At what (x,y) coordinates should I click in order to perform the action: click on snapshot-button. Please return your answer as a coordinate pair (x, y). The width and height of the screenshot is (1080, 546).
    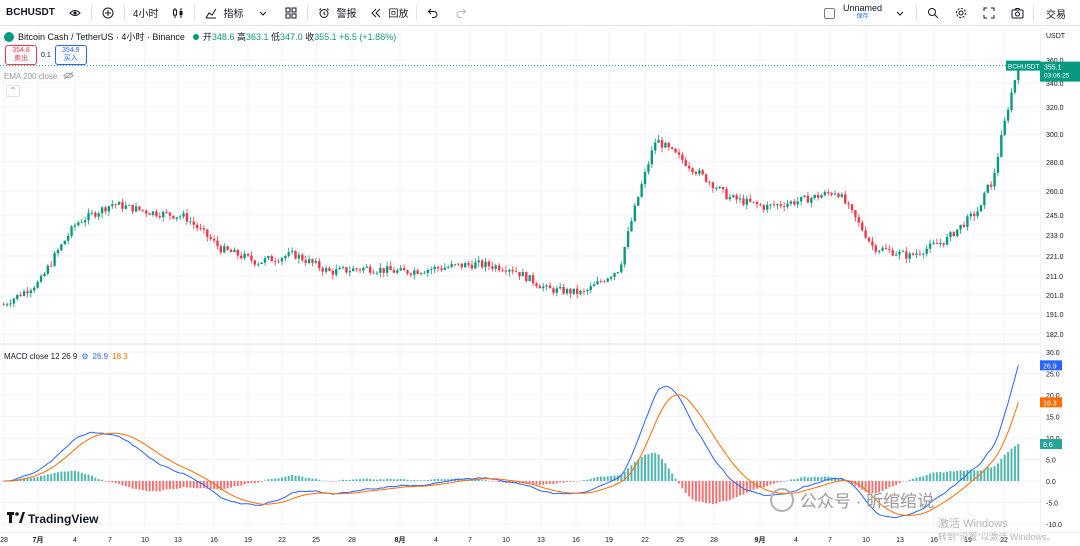
    Looking at the image, I should click on (1017, 13).